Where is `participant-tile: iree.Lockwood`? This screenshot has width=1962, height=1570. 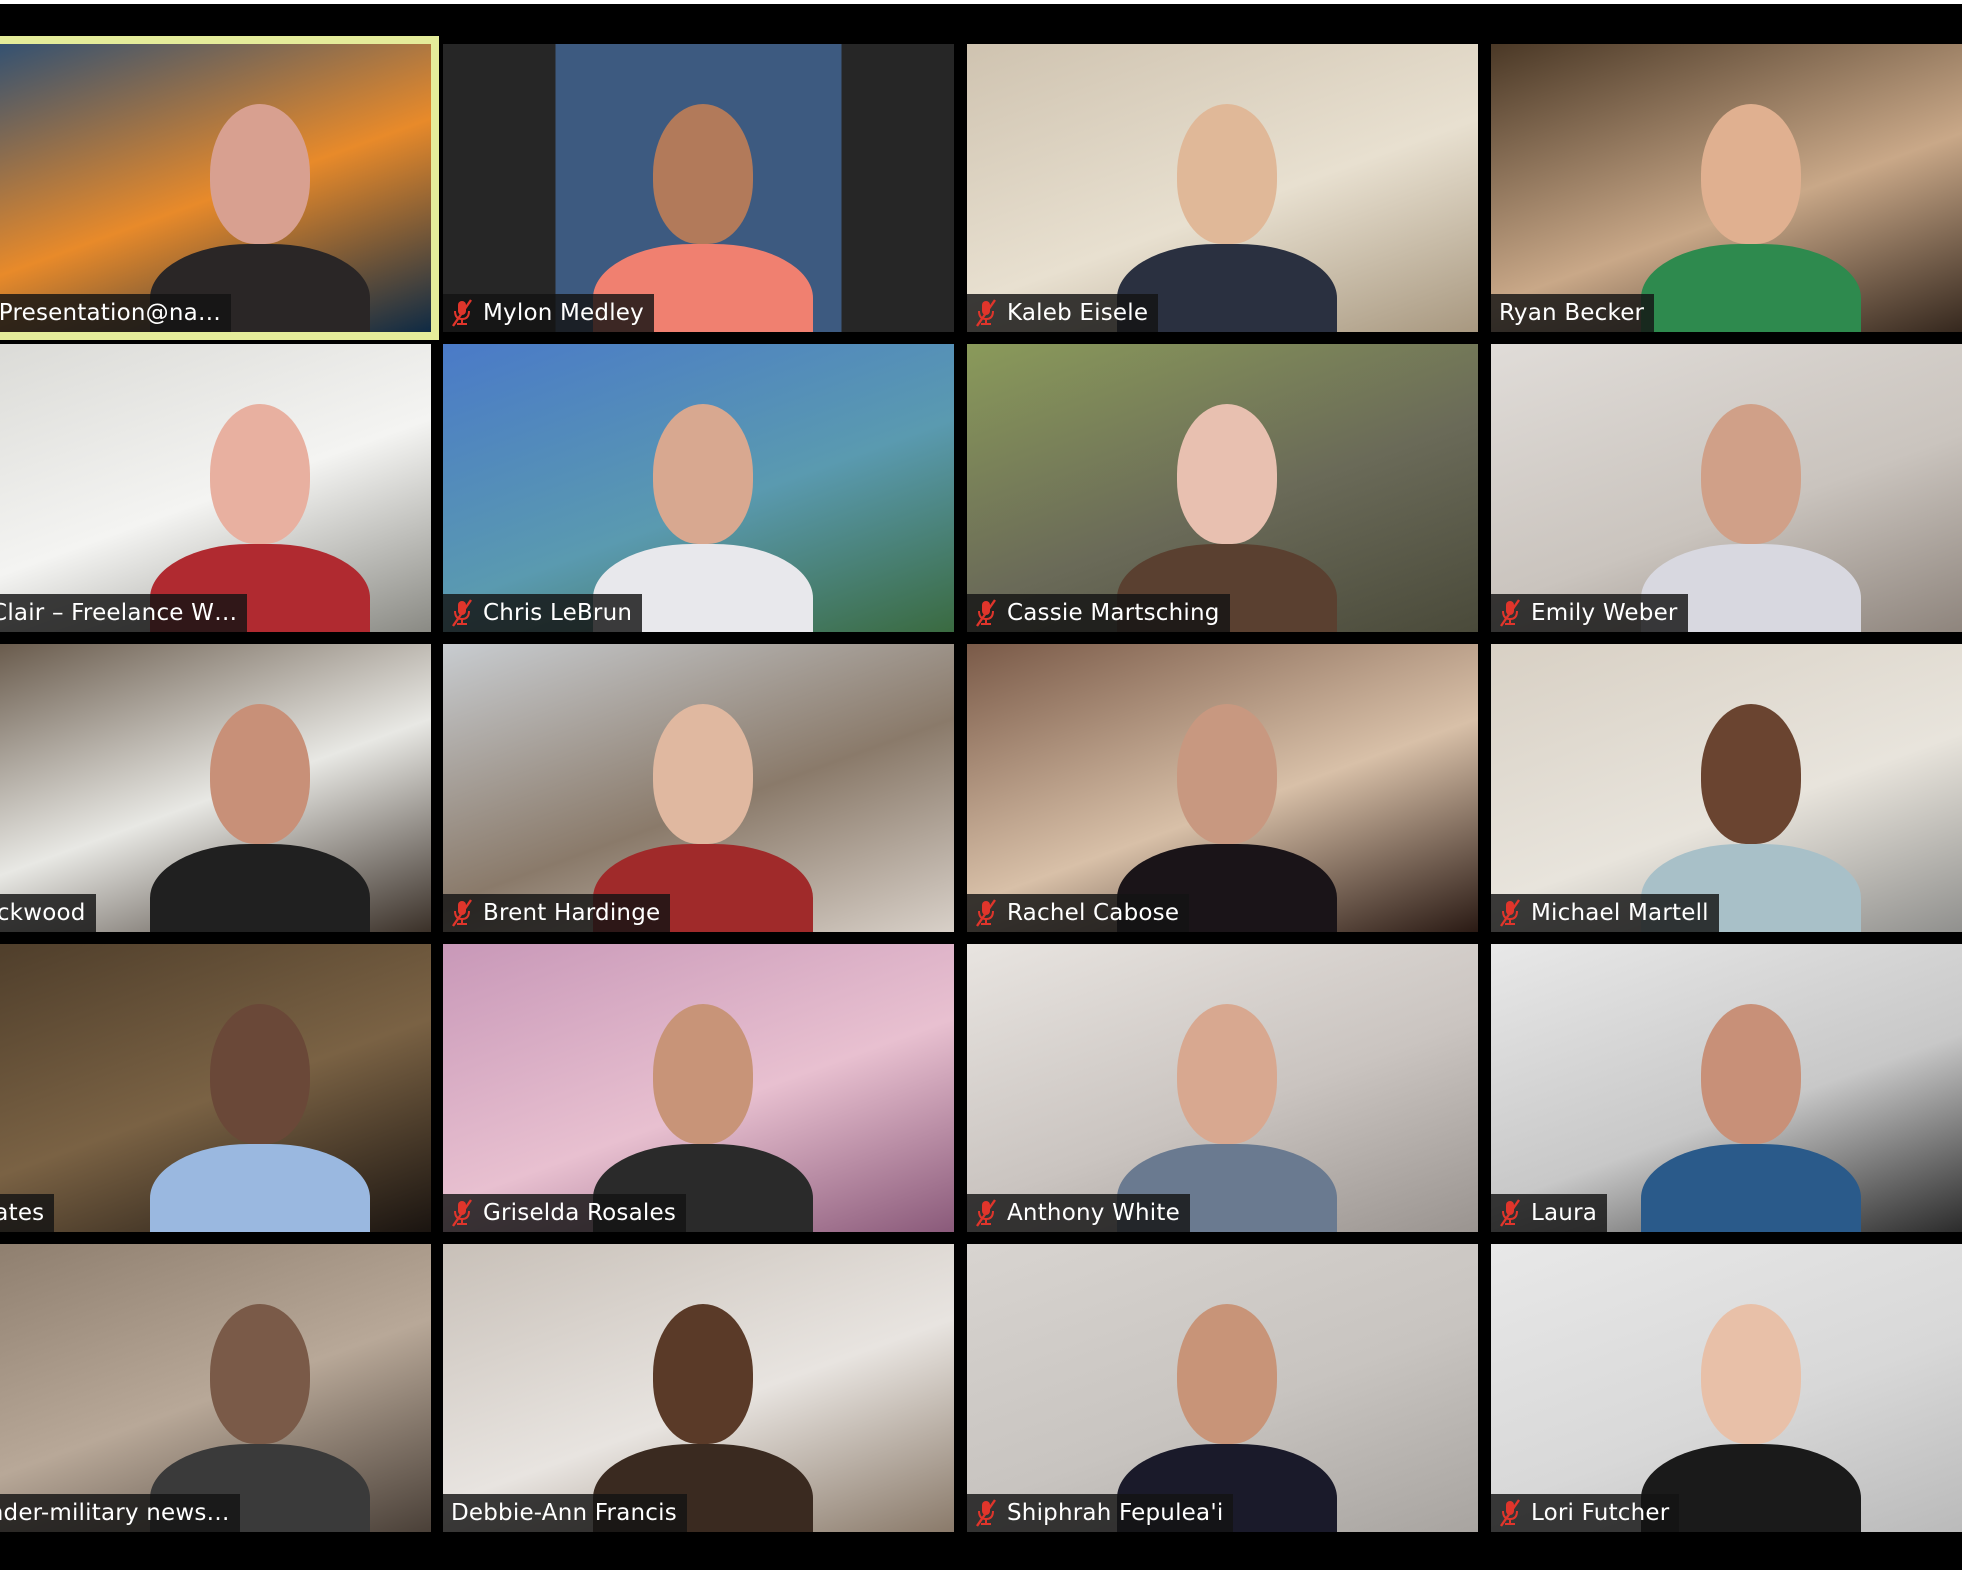 participant-tile: iree.Lockwood is located at coordinates (215, 788).